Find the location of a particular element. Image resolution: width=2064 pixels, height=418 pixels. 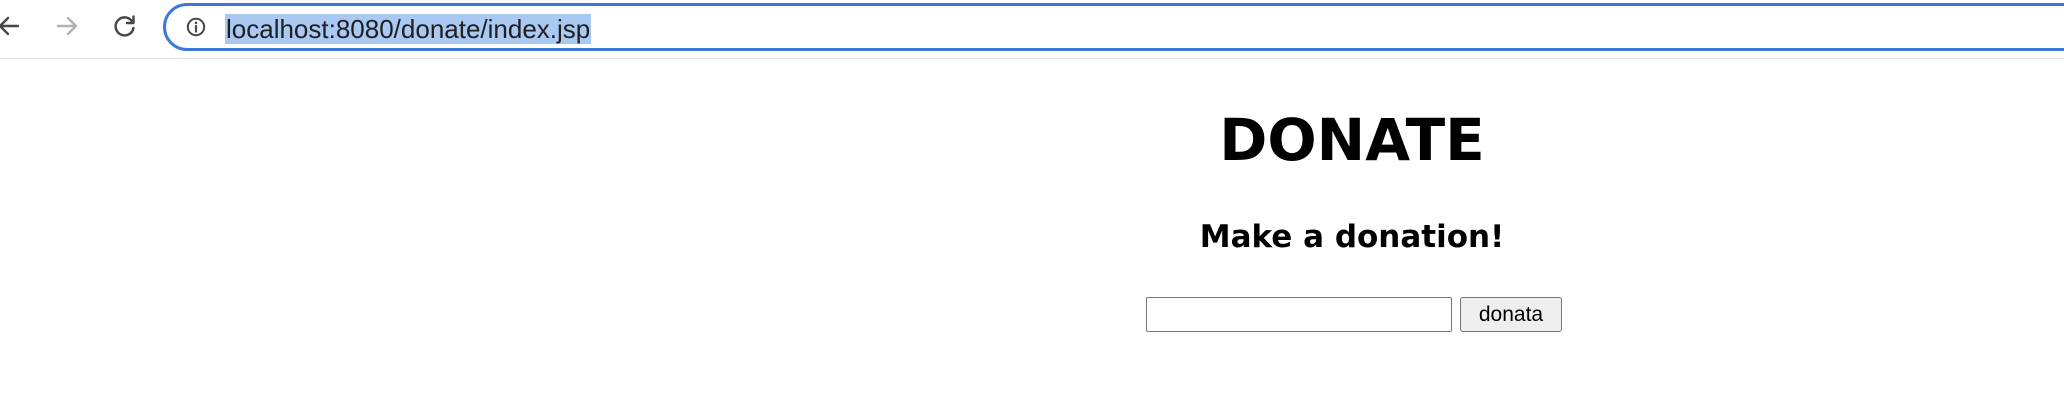

arrow-left-icon is located at coordinates (10, 26).